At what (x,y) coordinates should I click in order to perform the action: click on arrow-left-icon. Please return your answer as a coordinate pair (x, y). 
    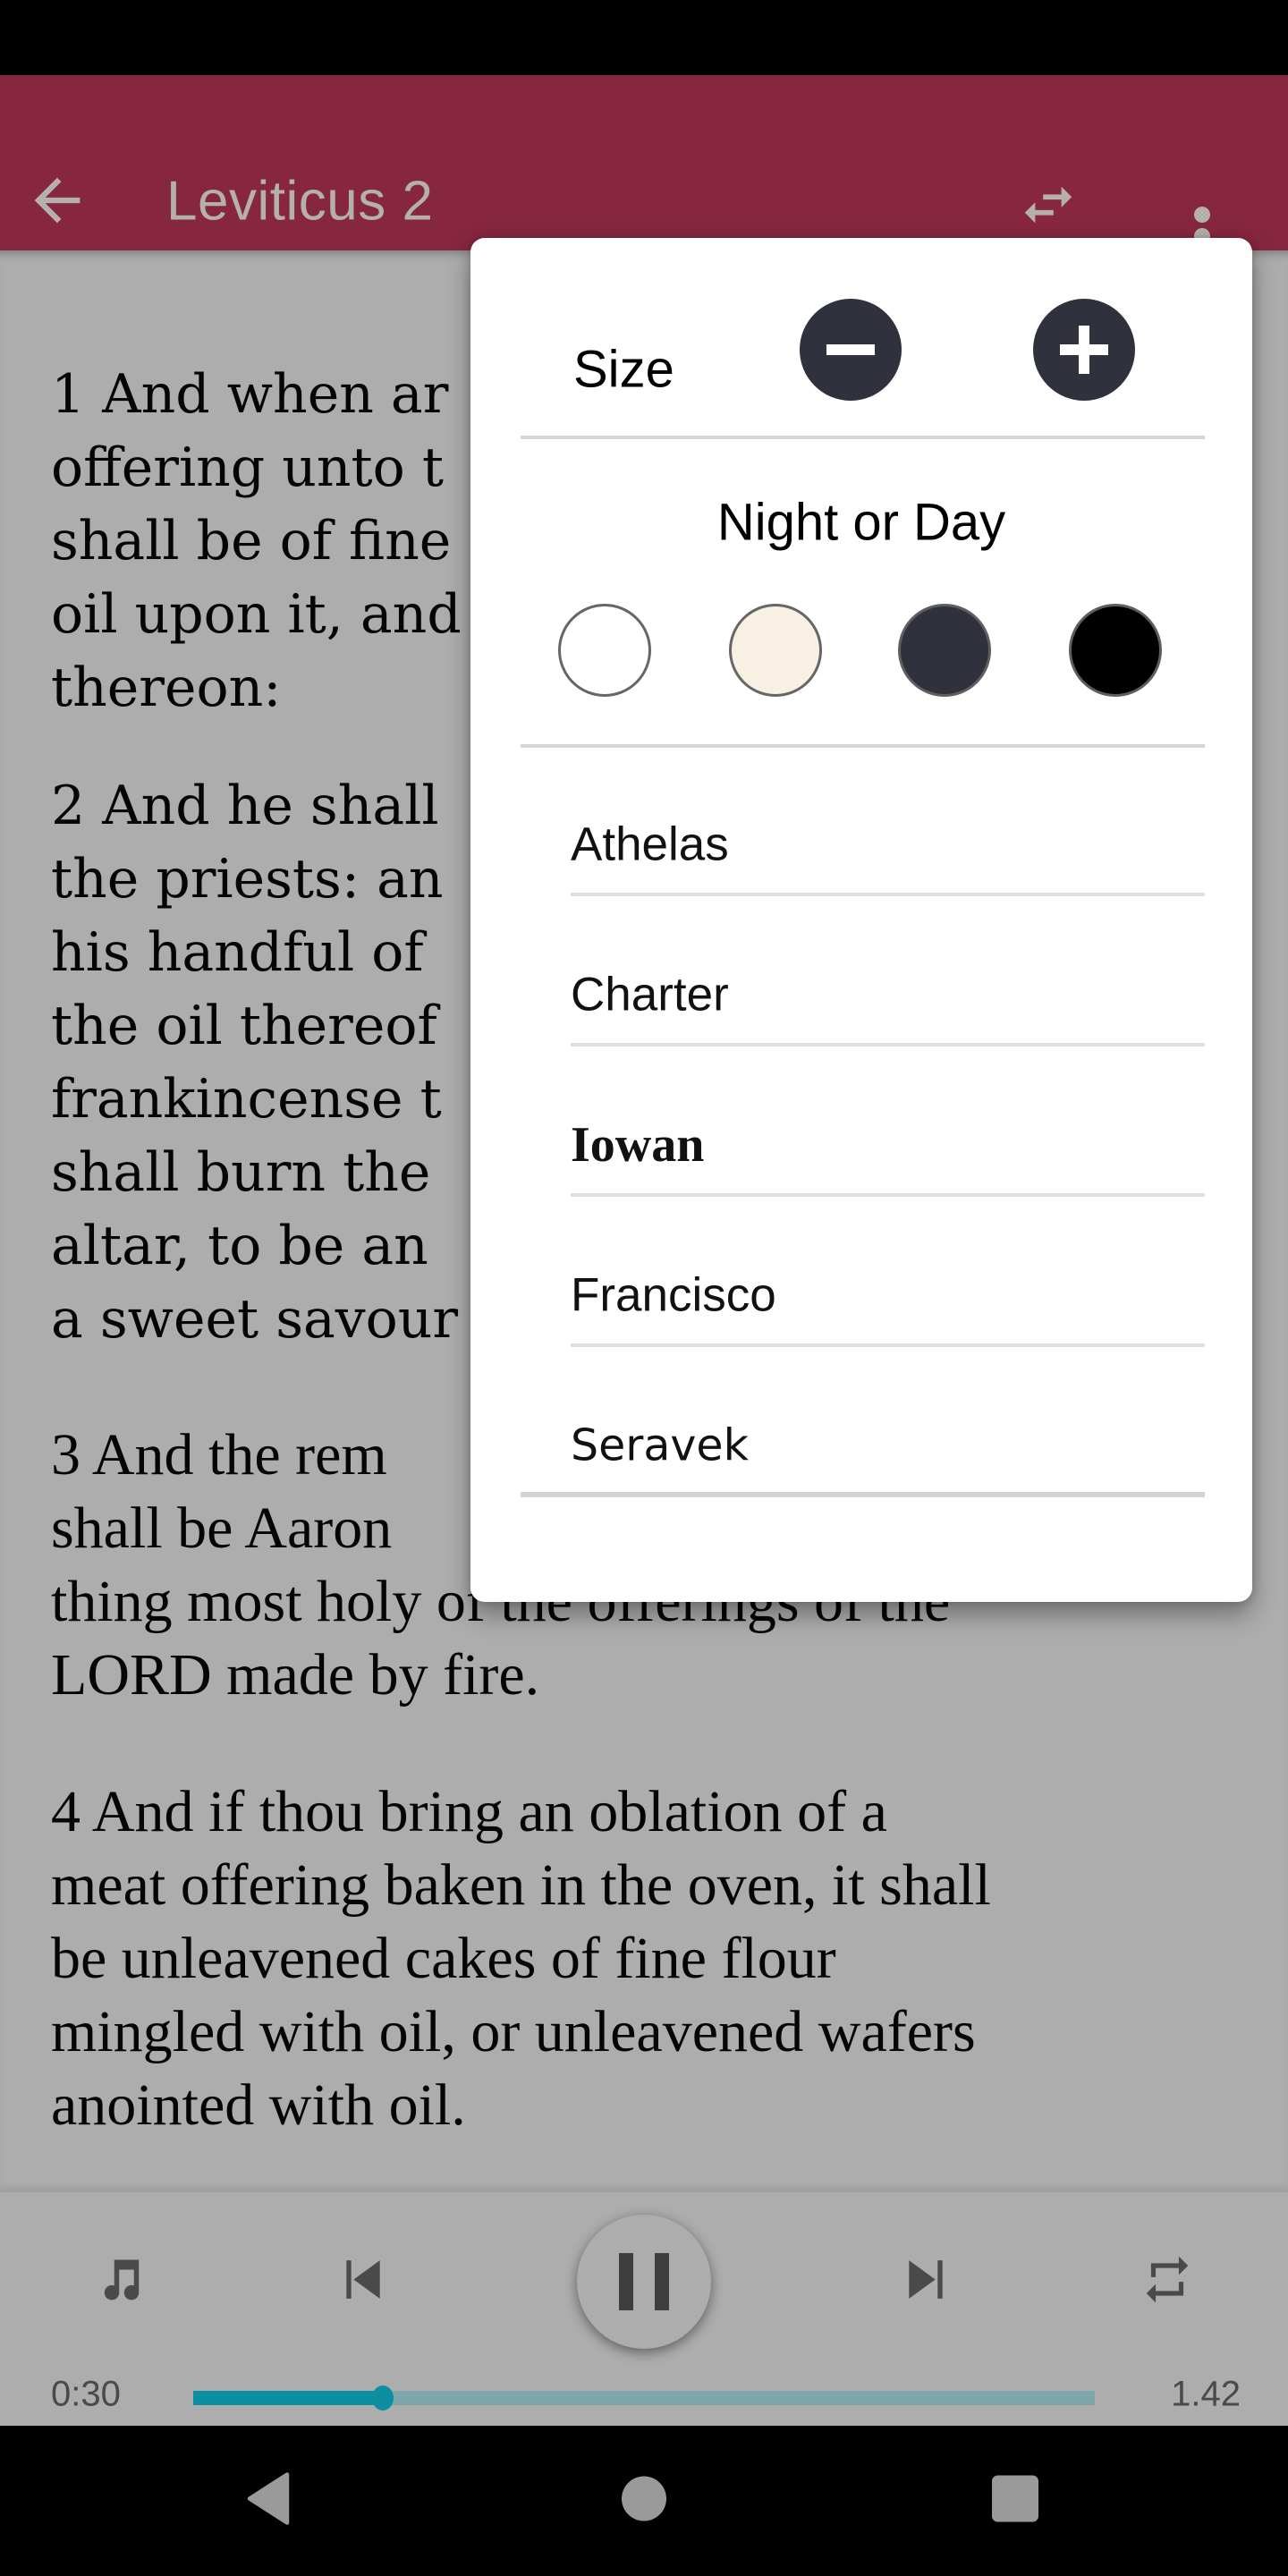
    Looking at the image, I should click on (57, 200).